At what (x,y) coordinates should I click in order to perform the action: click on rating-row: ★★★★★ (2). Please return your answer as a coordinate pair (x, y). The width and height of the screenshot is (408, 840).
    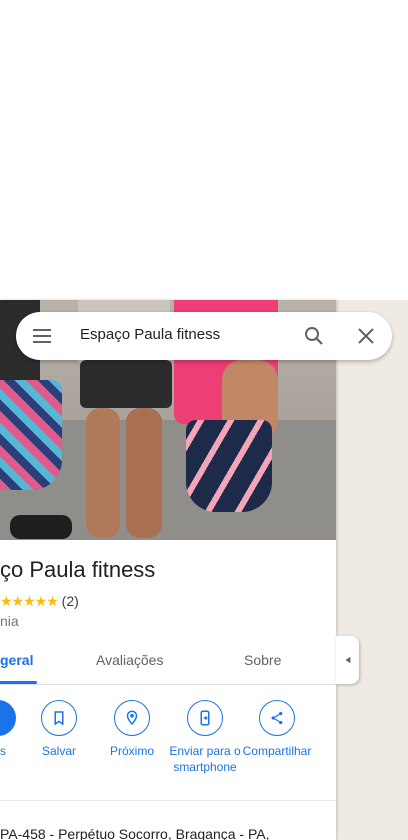
    Looking at the image, I should click on (39, 601).